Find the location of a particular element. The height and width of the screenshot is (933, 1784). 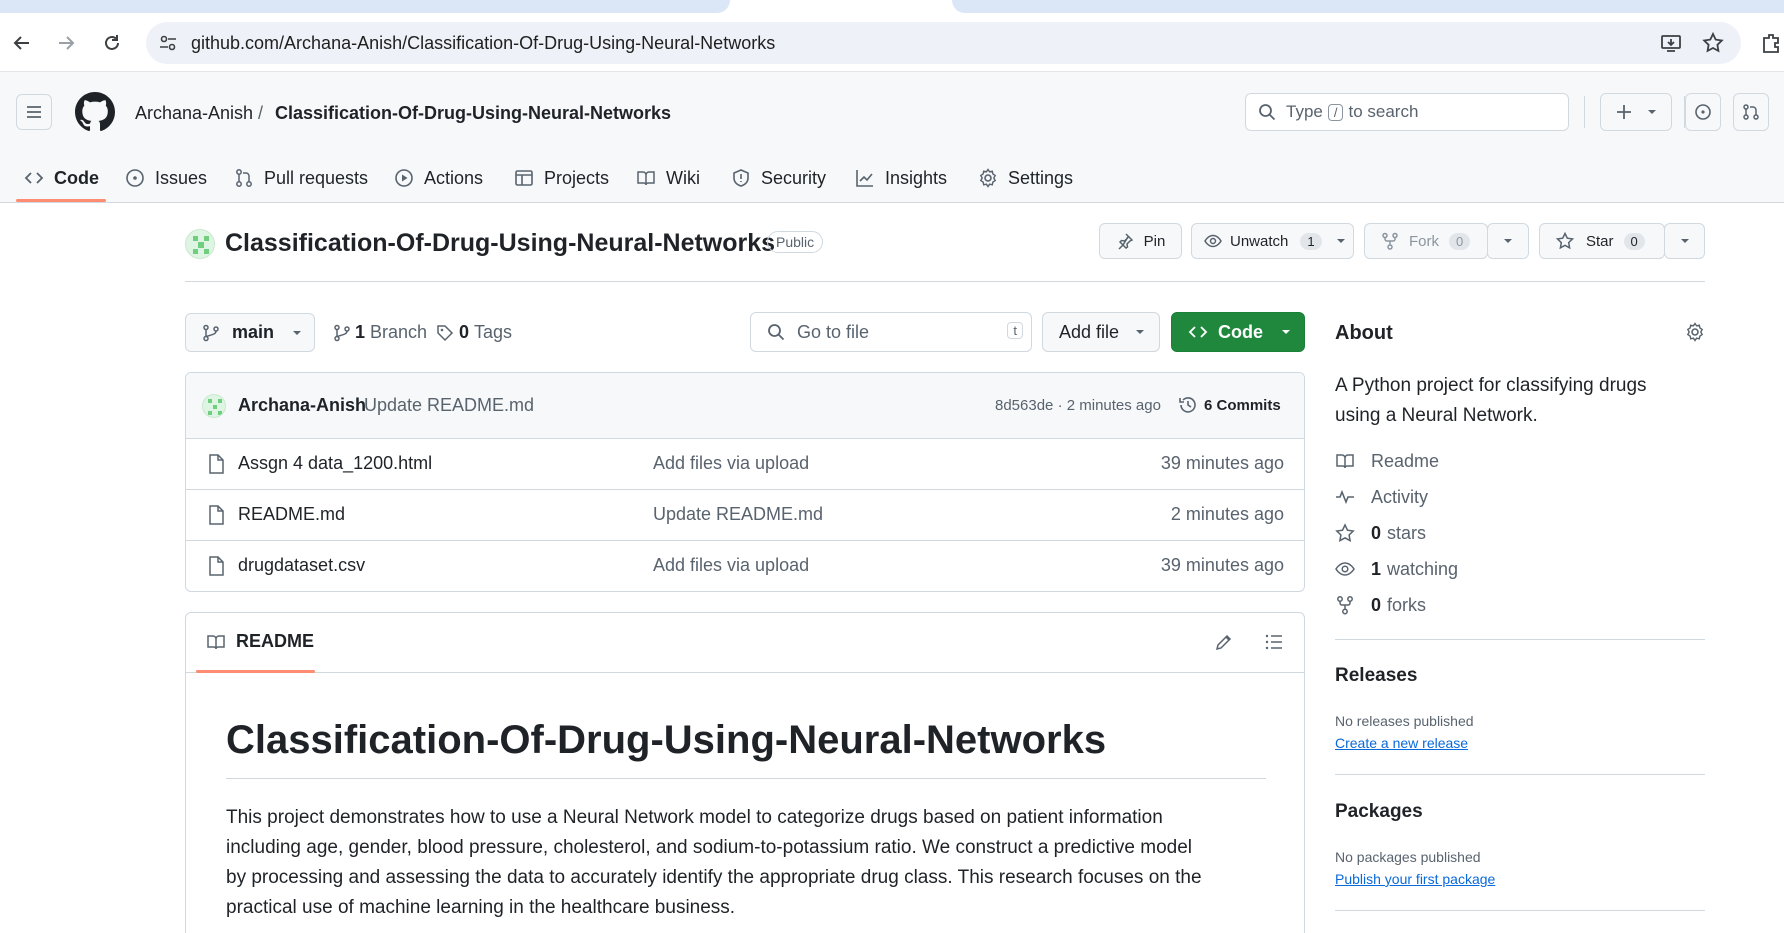

stars-count: 0 is located at coordinates (1376, 532).